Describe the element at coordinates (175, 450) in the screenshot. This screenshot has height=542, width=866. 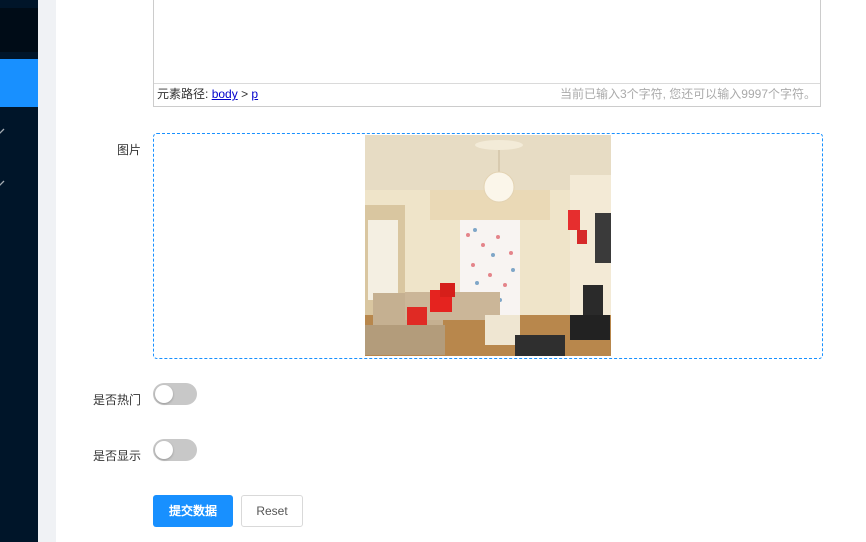
I see `show-toggle` at that location.